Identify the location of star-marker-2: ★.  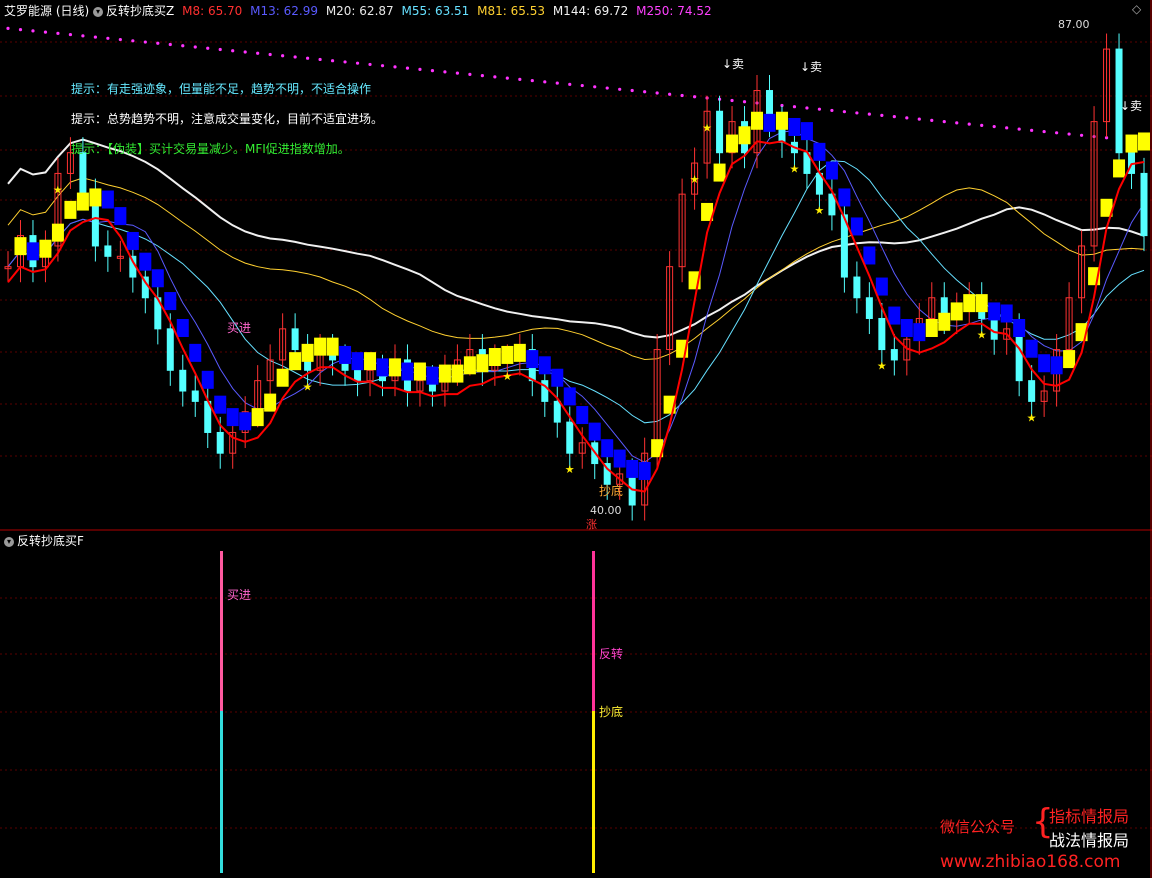
(507, 376).